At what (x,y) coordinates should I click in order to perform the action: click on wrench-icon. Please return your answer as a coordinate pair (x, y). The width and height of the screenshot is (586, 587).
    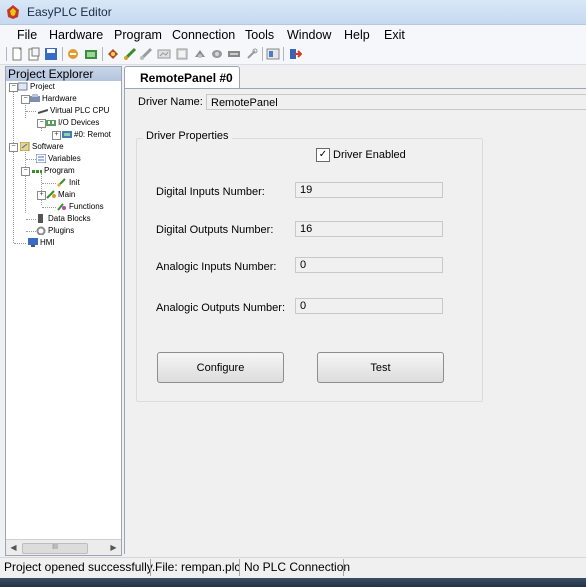
    Looking at the image, I should click on (234, 54).